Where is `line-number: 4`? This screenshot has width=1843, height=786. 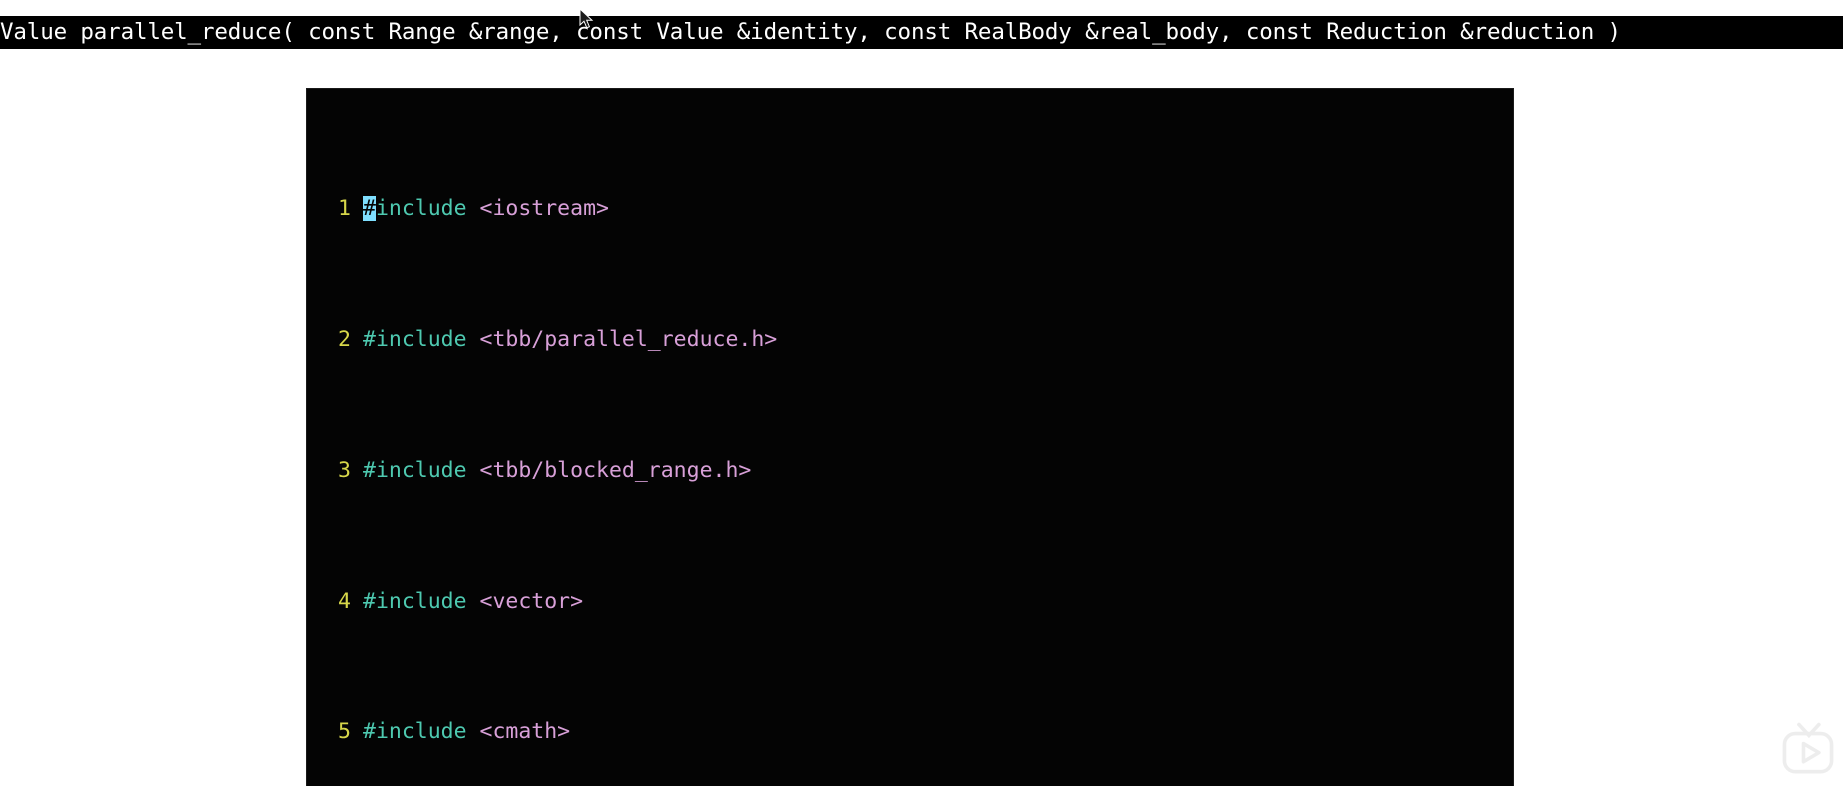
line-number: 4 is located at coordinates (344, 601).